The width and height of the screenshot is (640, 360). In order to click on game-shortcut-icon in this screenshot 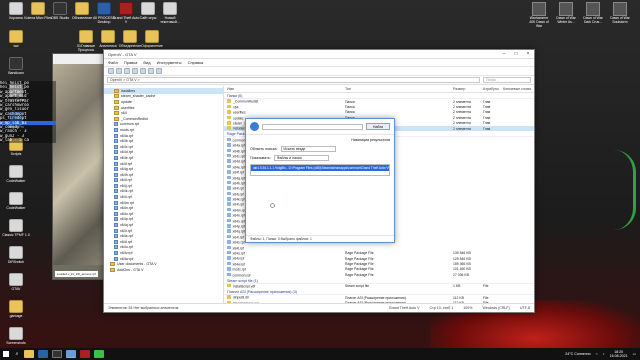, I will do `click(593, 9)`.